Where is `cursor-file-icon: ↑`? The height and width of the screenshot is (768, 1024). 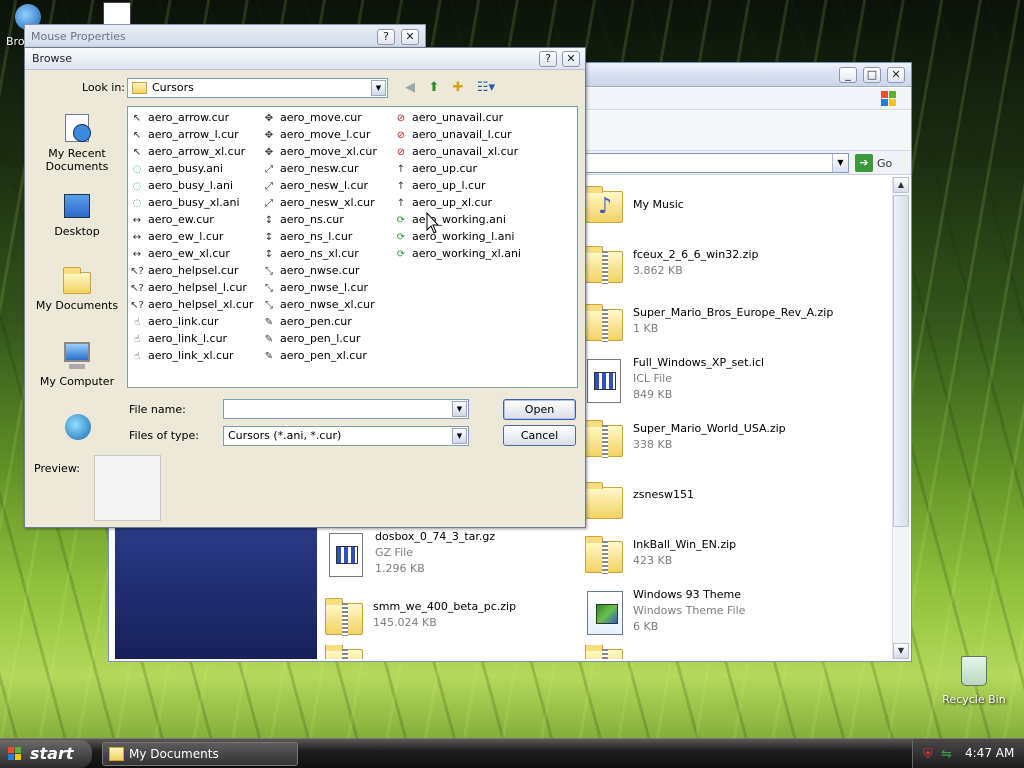
cursor-file-icon: ↑ is located at coordinates (401, 203).